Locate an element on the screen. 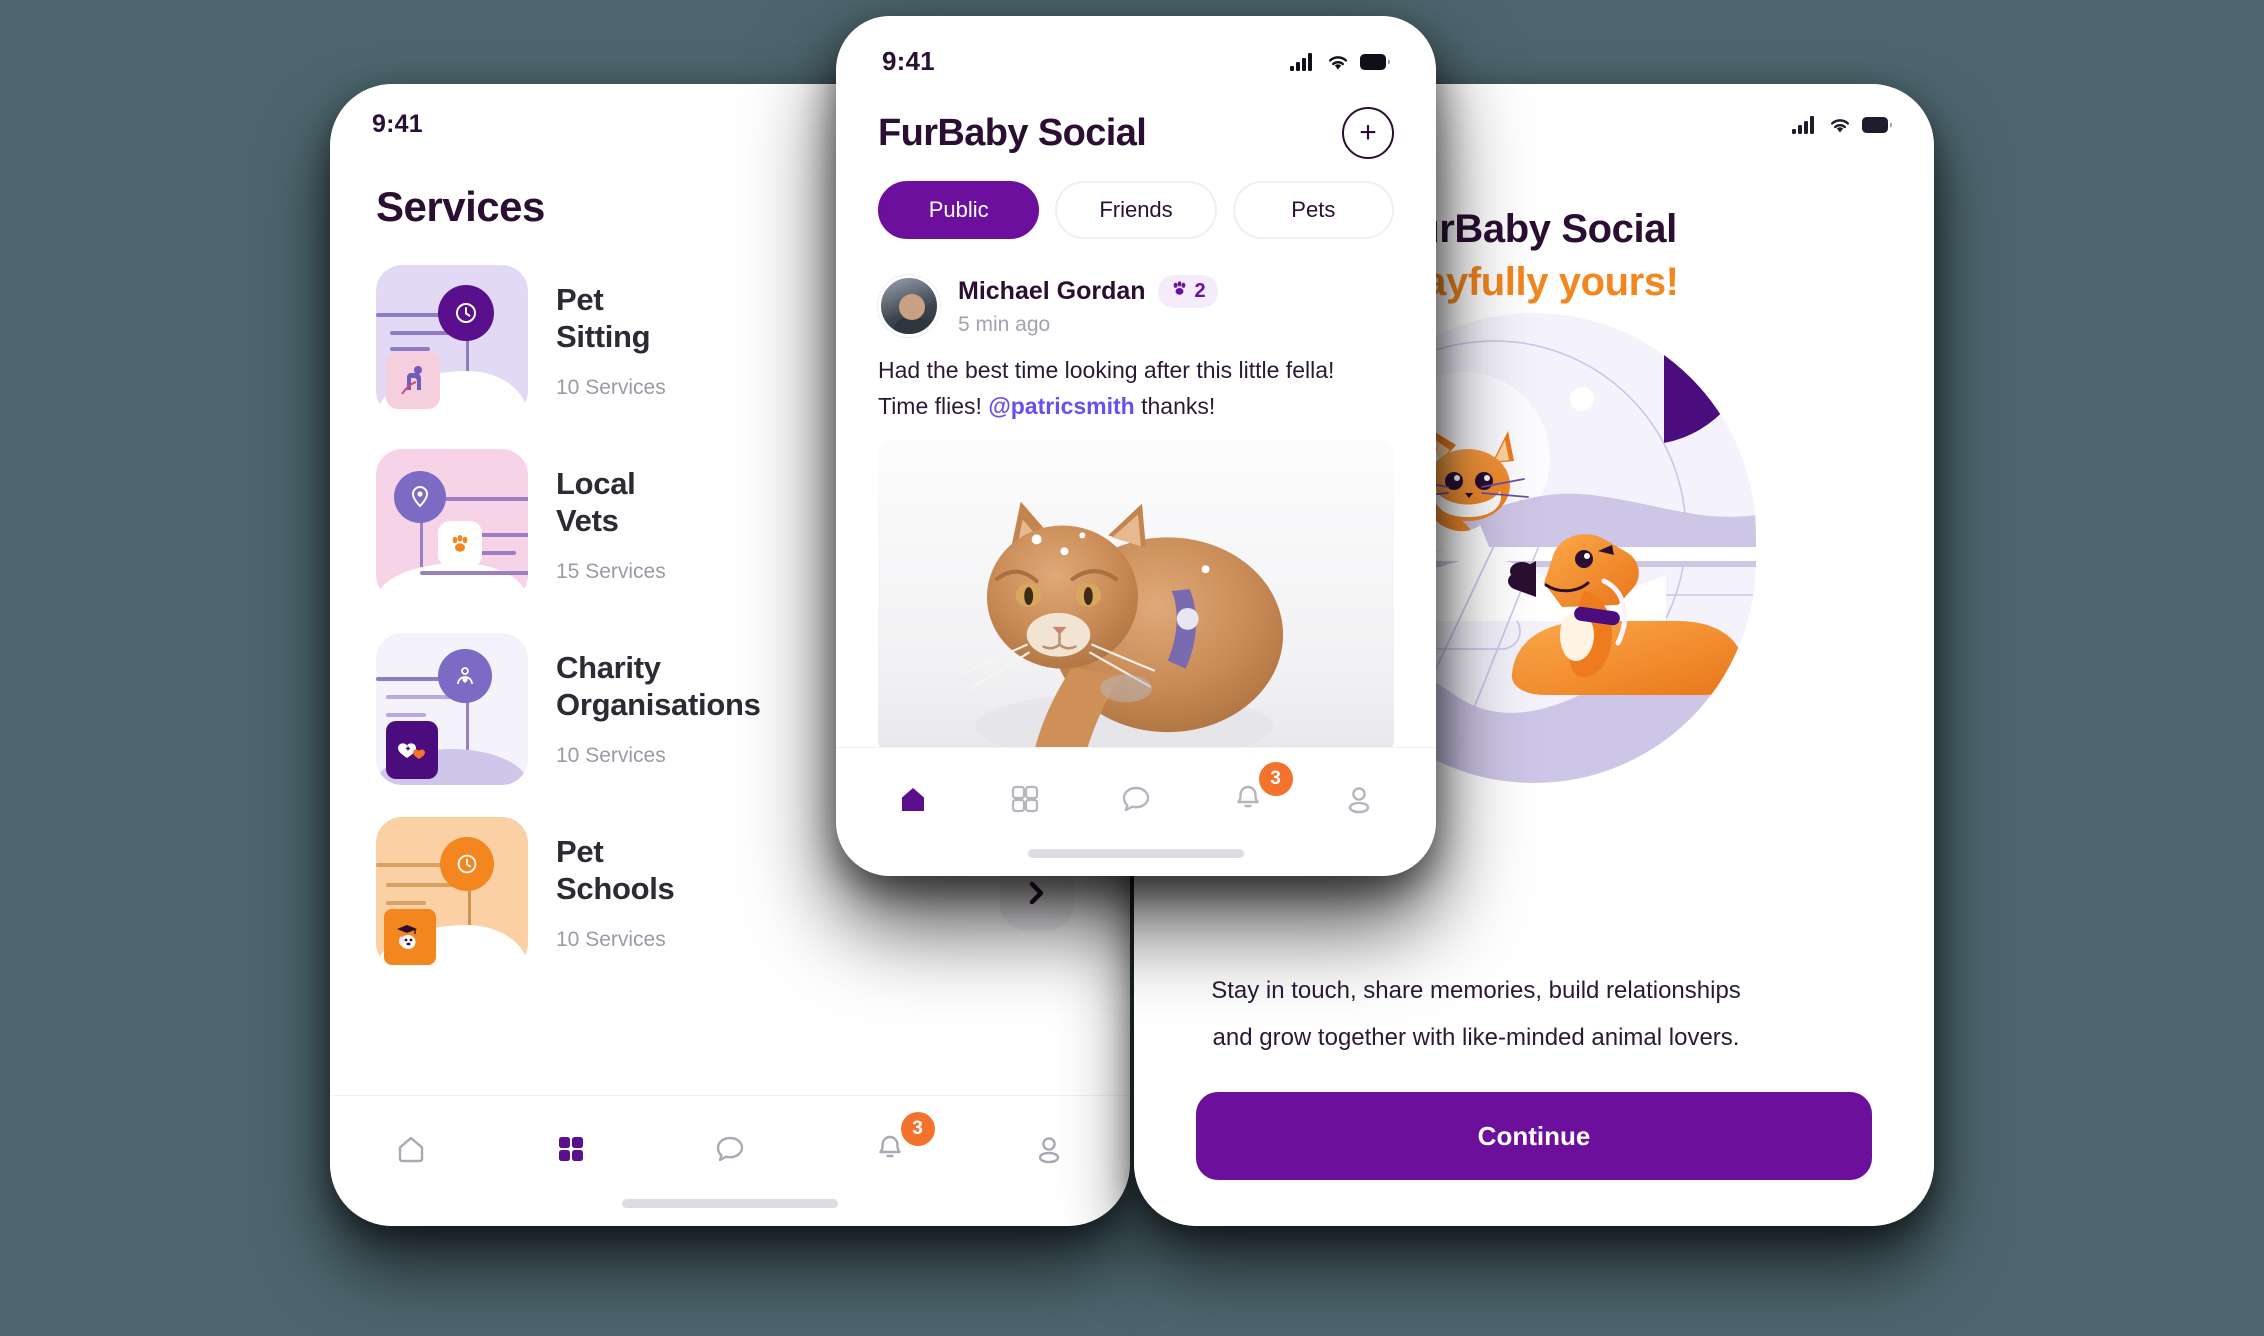  post-author-block: Michael Gordan 2 5 min ago is located at coordinates (1088, 306).